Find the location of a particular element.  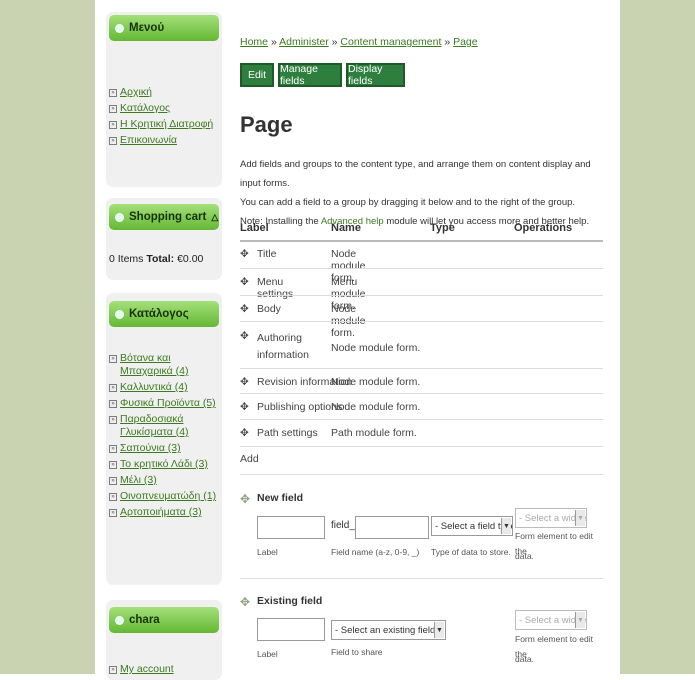

new-field-name-input is located at coordinates (392, 527).